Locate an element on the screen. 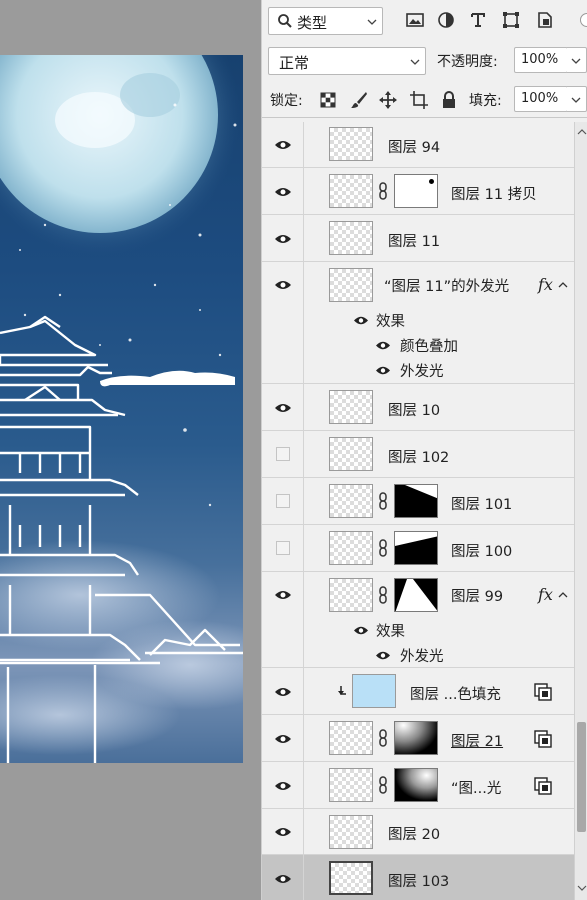 The image size is (587, 900). fill-thumbnail is located at coordinates (374, 691).